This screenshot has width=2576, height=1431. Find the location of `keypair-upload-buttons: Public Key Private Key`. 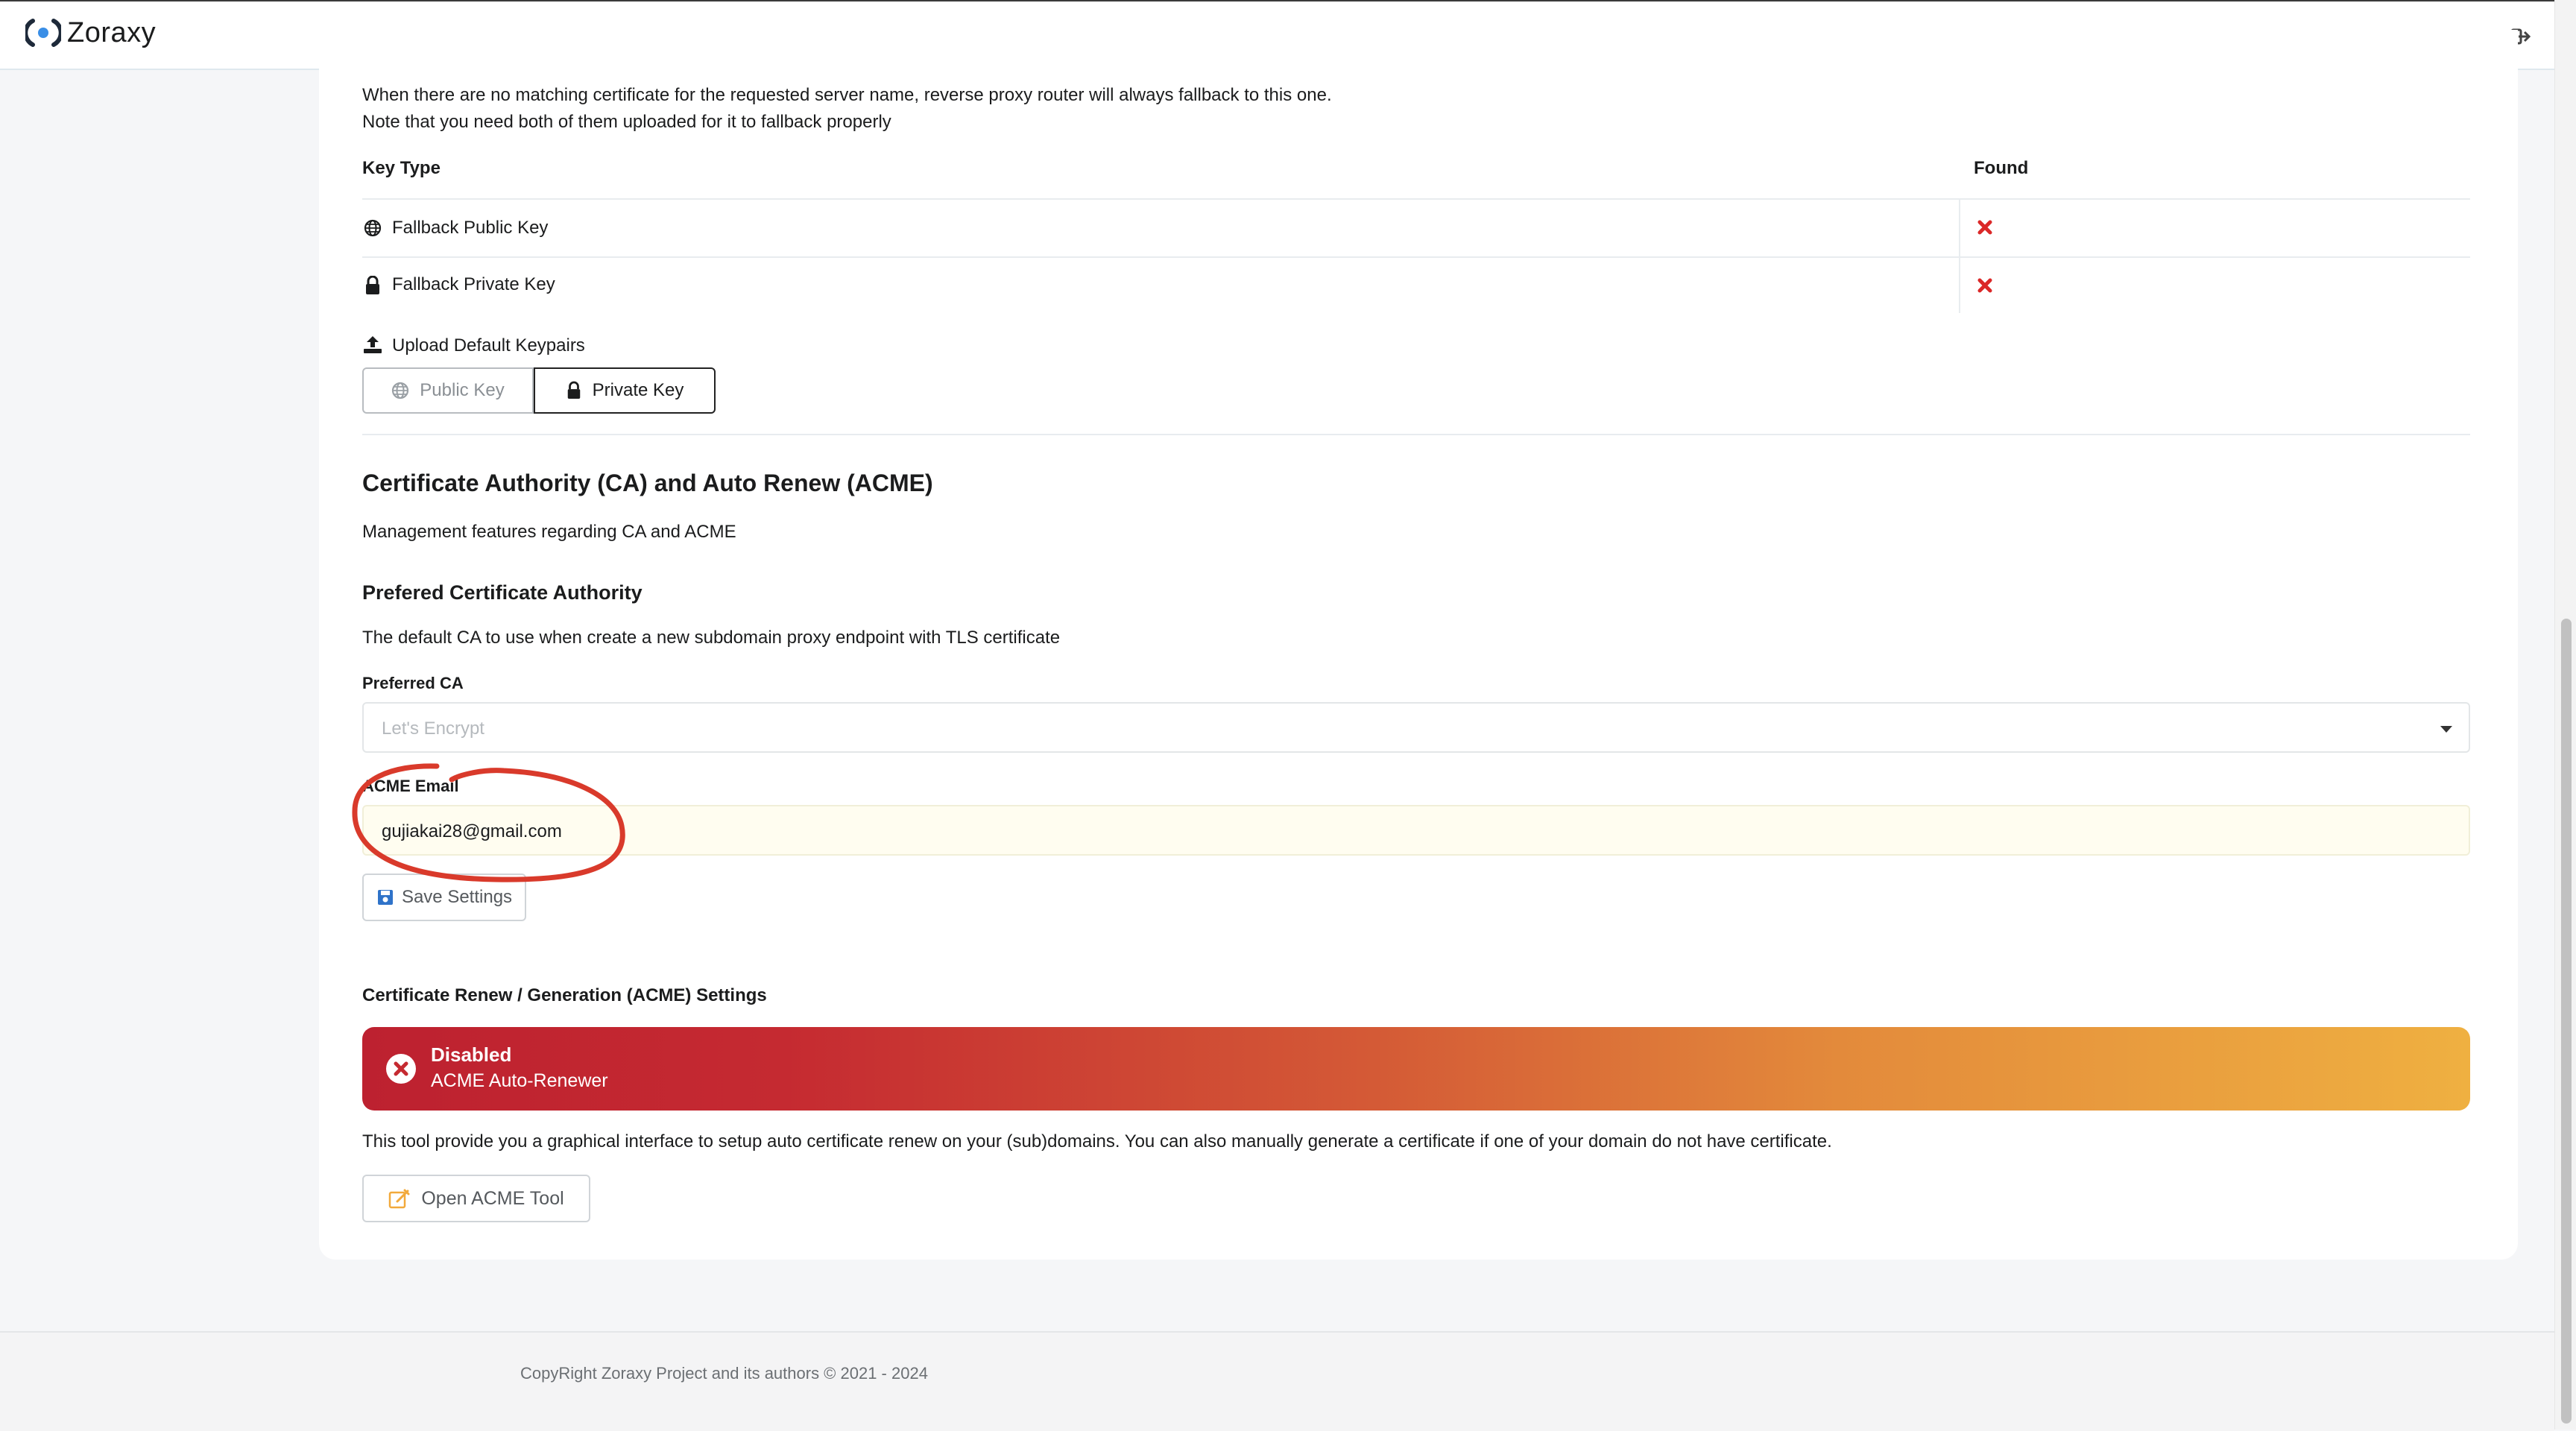

keypair-upload-buttons: Public Key Private Key is located at coordinates (539, 391).